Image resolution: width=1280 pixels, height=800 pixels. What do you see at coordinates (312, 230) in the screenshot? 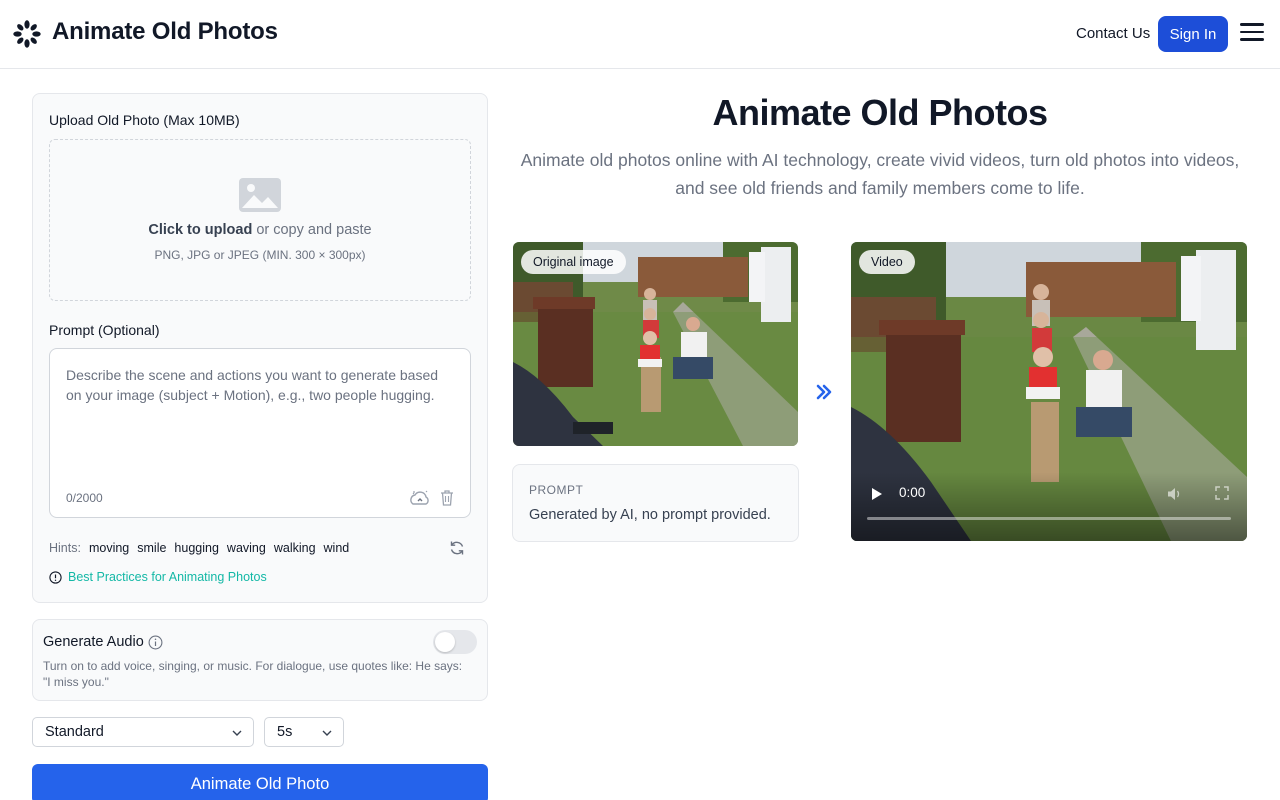
I see `copy-paste-text: or copy and paste` at bounding box center [312, 230].